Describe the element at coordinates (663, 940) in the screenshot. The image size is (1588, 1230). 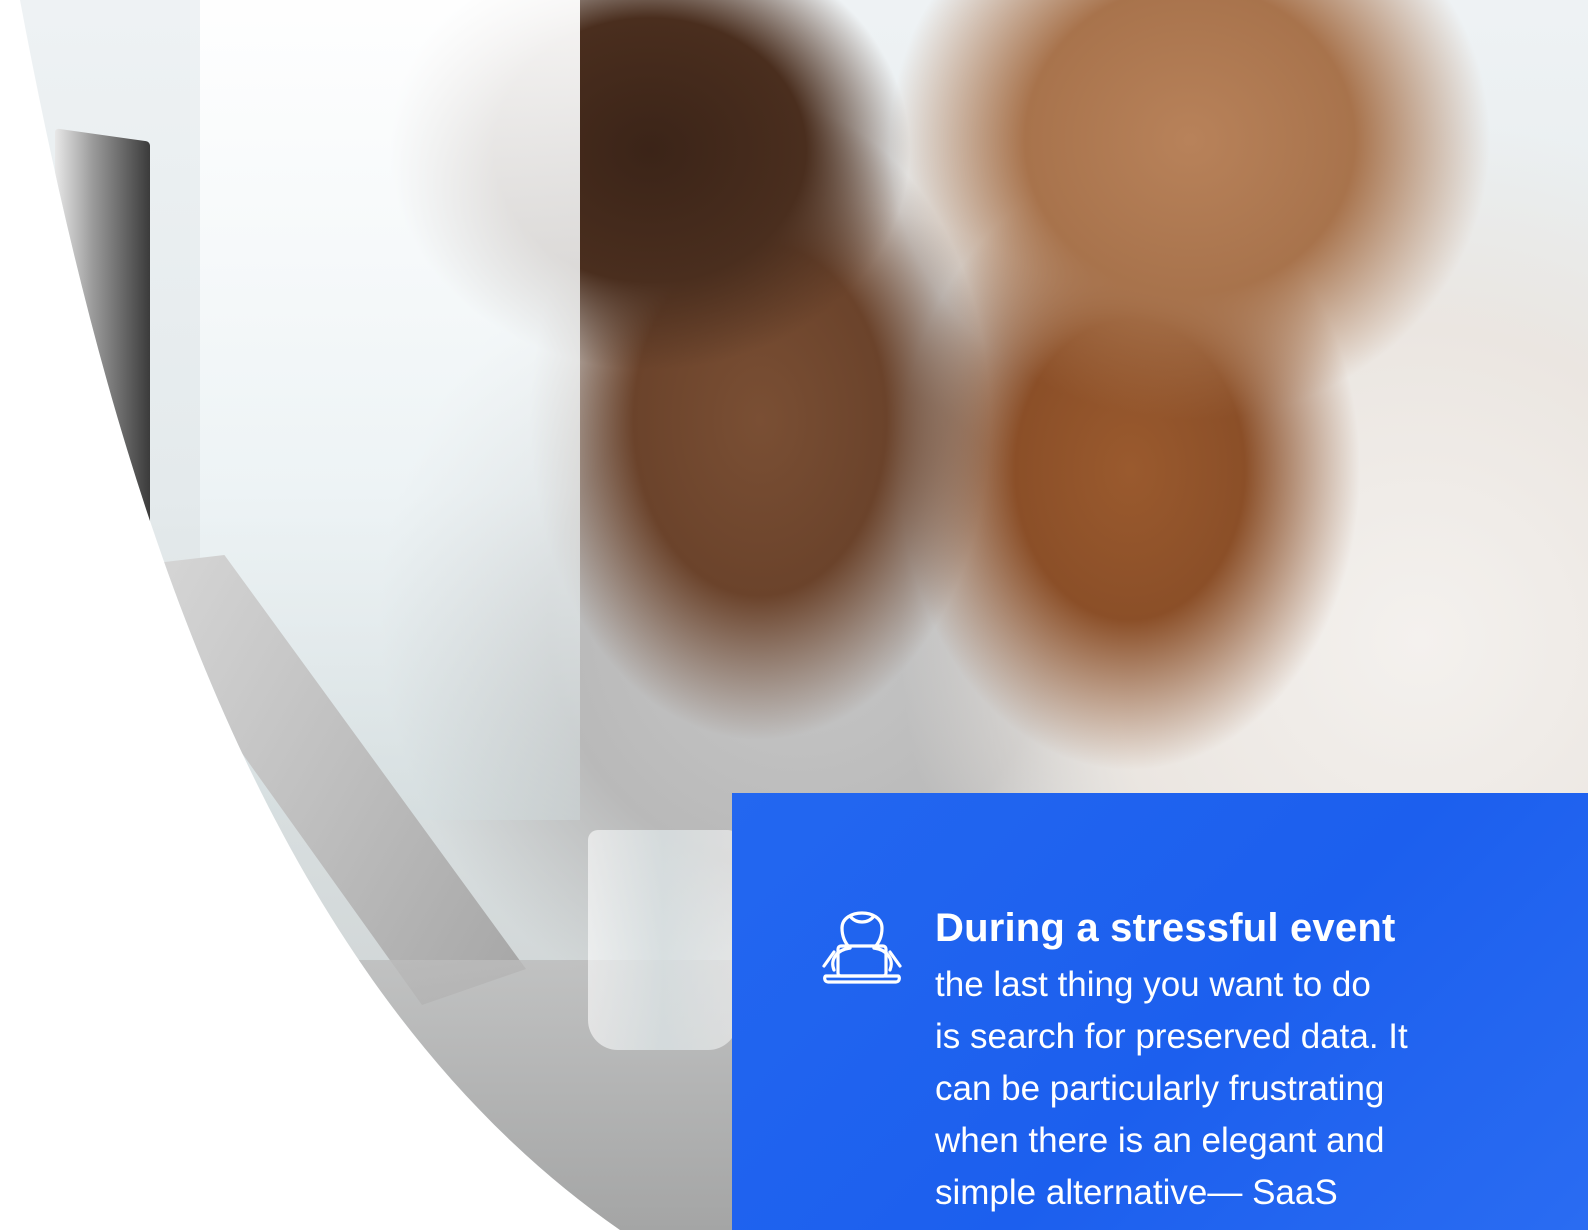
I see `water-glass` at that location.